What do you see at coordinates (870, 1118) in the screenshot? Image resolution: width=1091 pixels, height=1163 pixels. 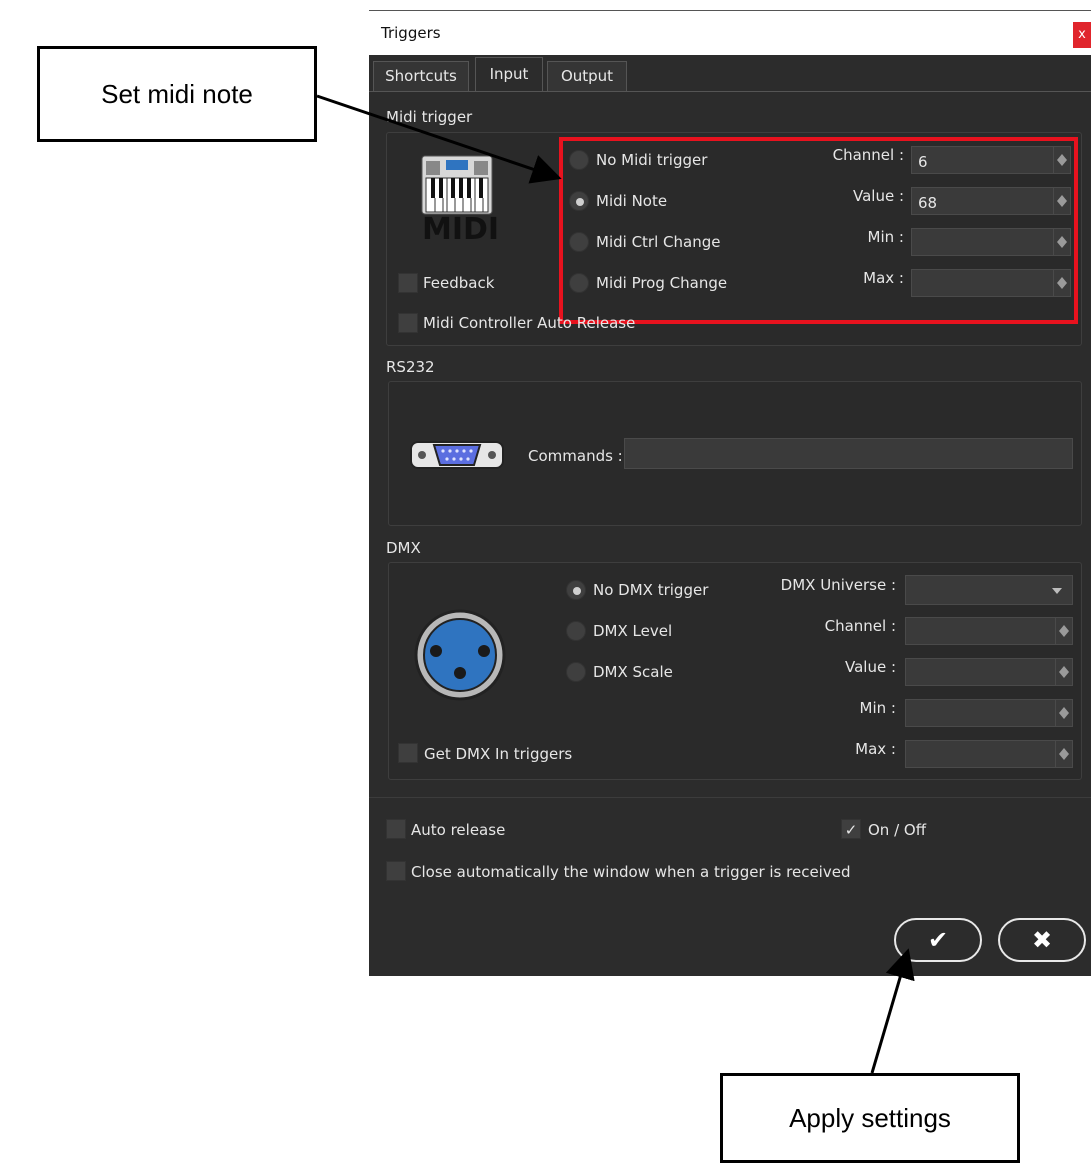 I see `callout-apply-settings: Apply settings` at bounding box center [870, 1118].